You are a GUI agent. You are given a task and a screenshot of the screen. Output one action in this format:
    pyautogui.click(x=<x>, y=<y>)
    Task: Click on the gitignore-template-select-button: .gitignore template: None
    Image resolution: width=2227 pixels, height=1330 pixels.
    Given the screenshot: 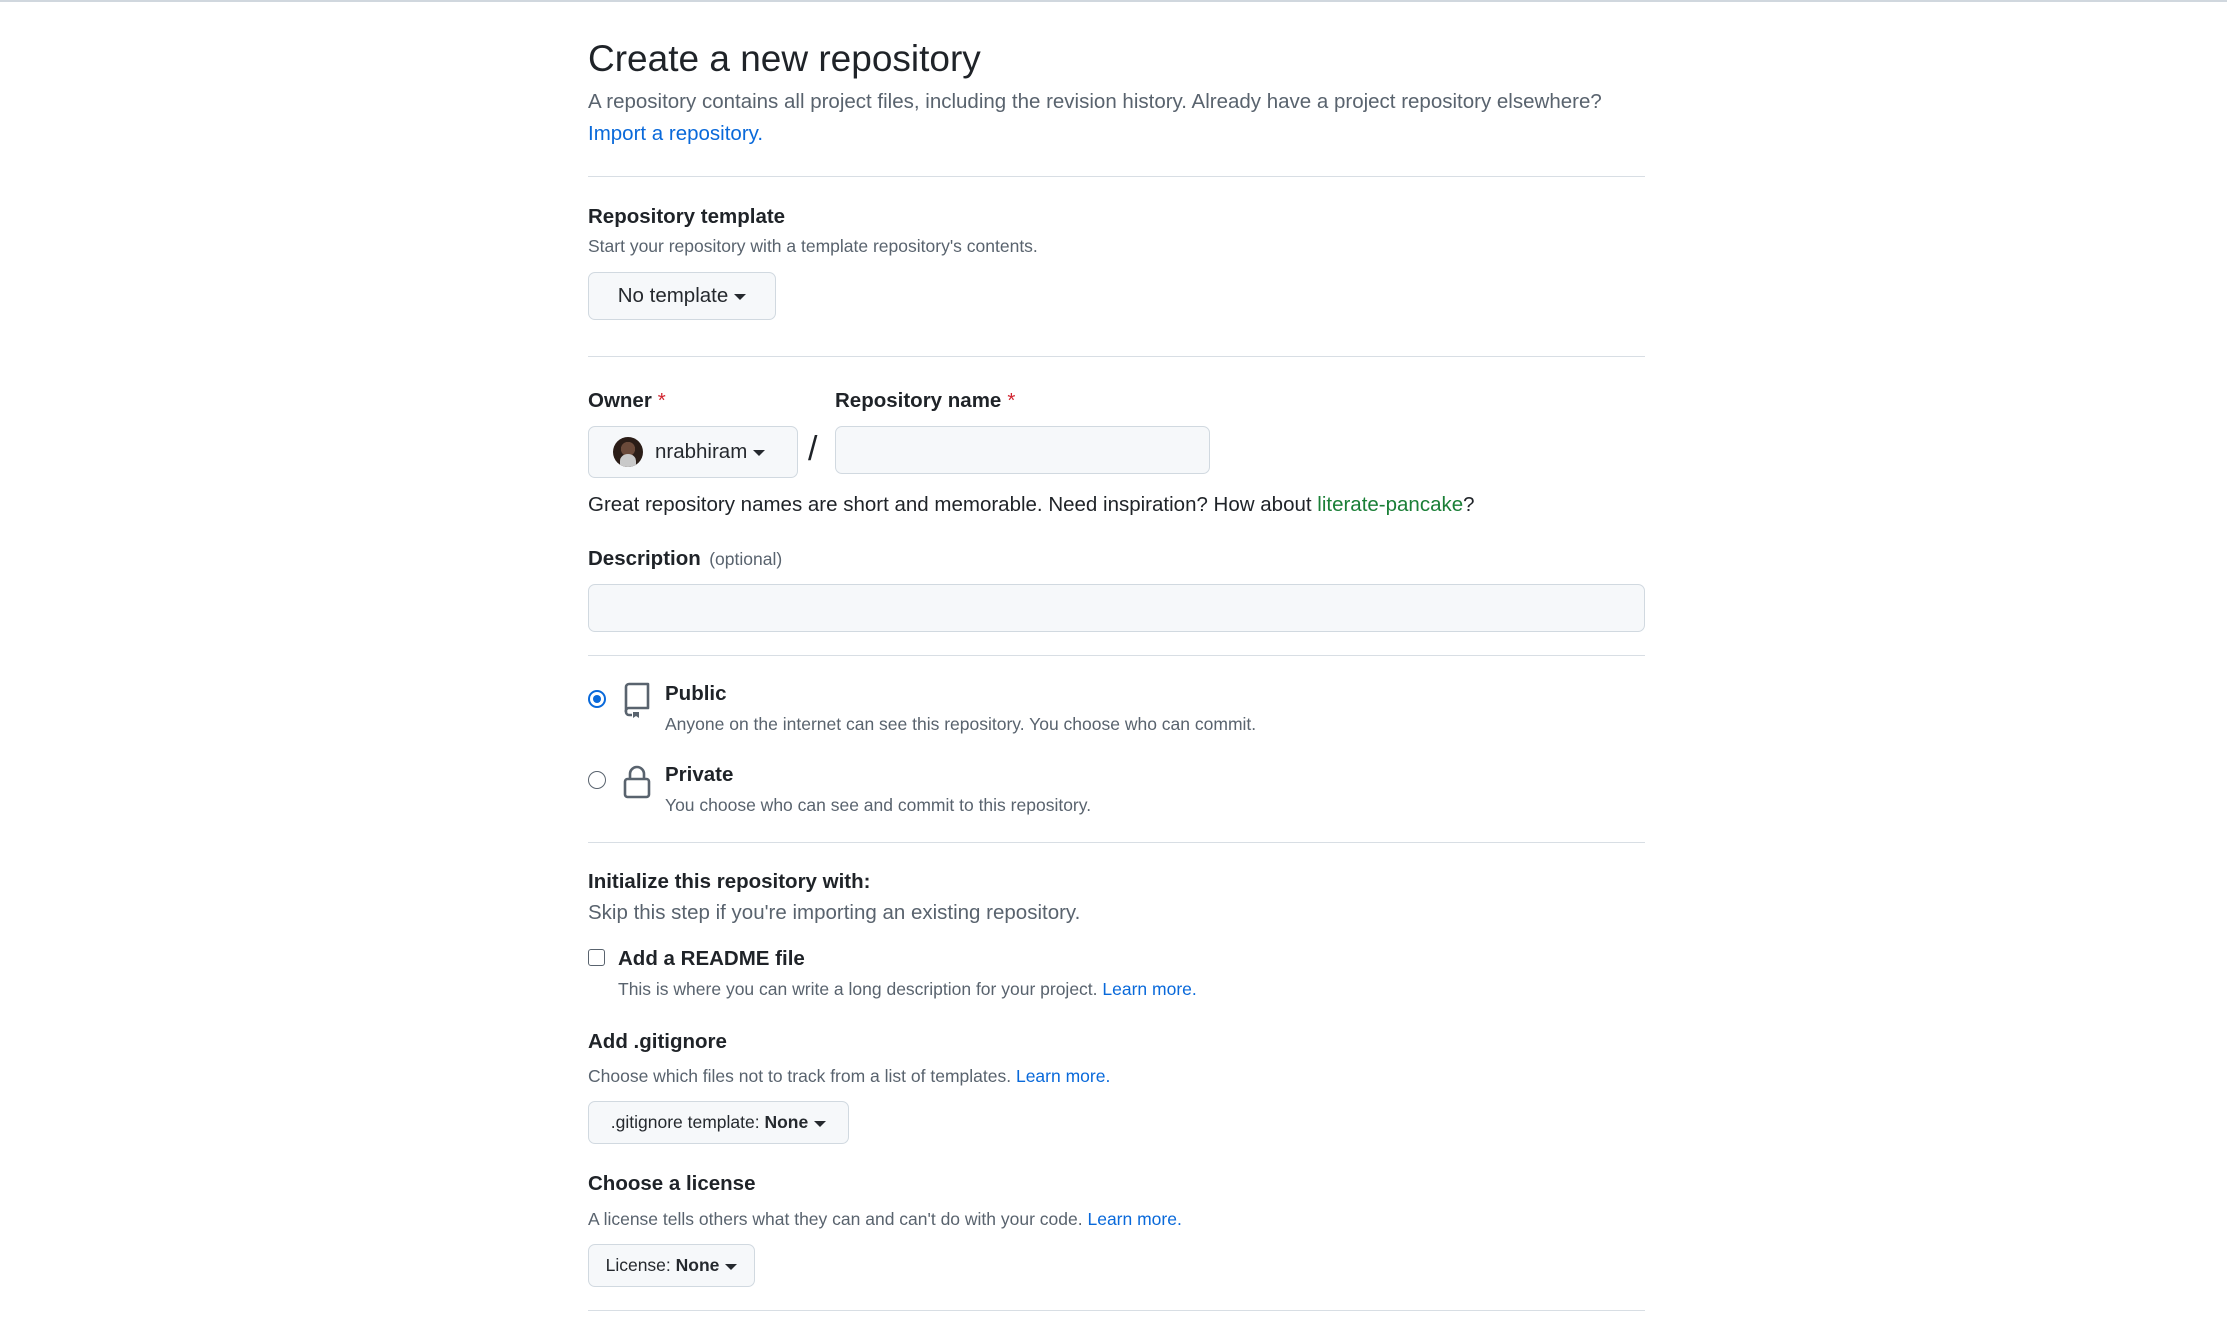 What is the action you would take?
    pyautogui.click(x=718, y=1122)
    